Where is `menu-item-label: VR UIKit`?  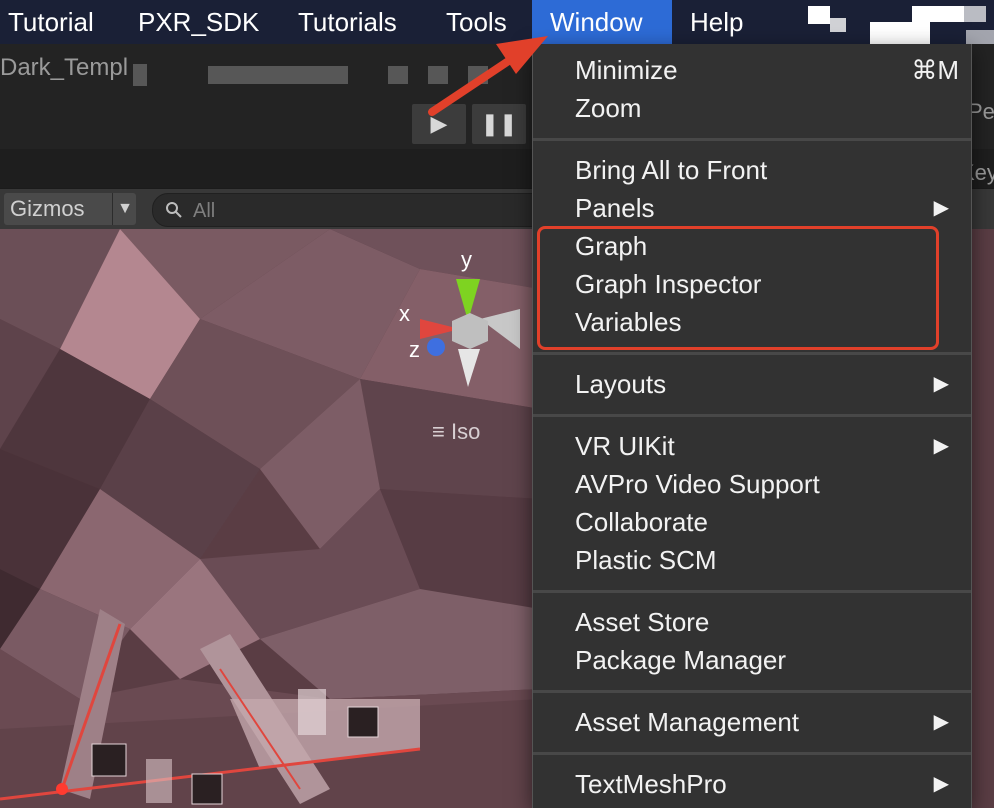 menu-item-label: VR UIKit is located at coordinates (625, 446).